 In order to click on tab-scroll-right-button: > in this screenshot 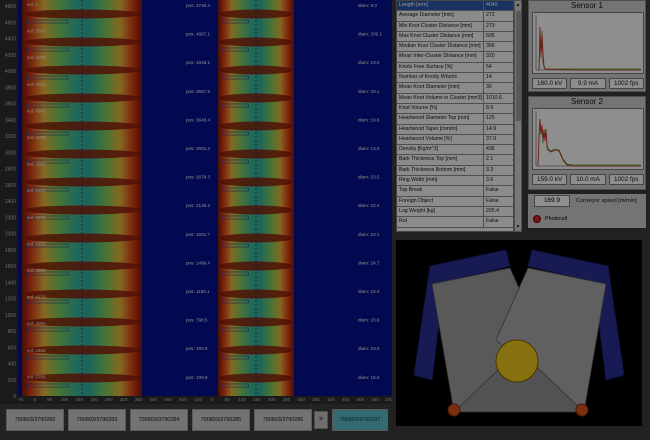, I will do `click(321, 420)`.